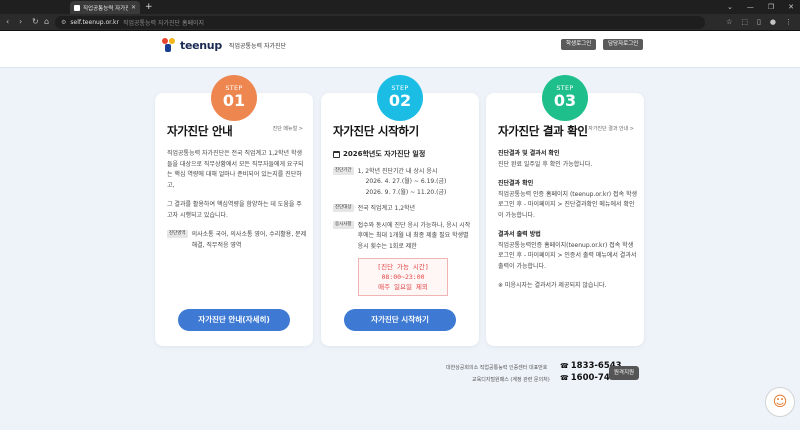 The image size is (800, 430). Describe the element at coordinates (343, 224) in the screenshot. I see `notes-tag: 응시사항` at that location.